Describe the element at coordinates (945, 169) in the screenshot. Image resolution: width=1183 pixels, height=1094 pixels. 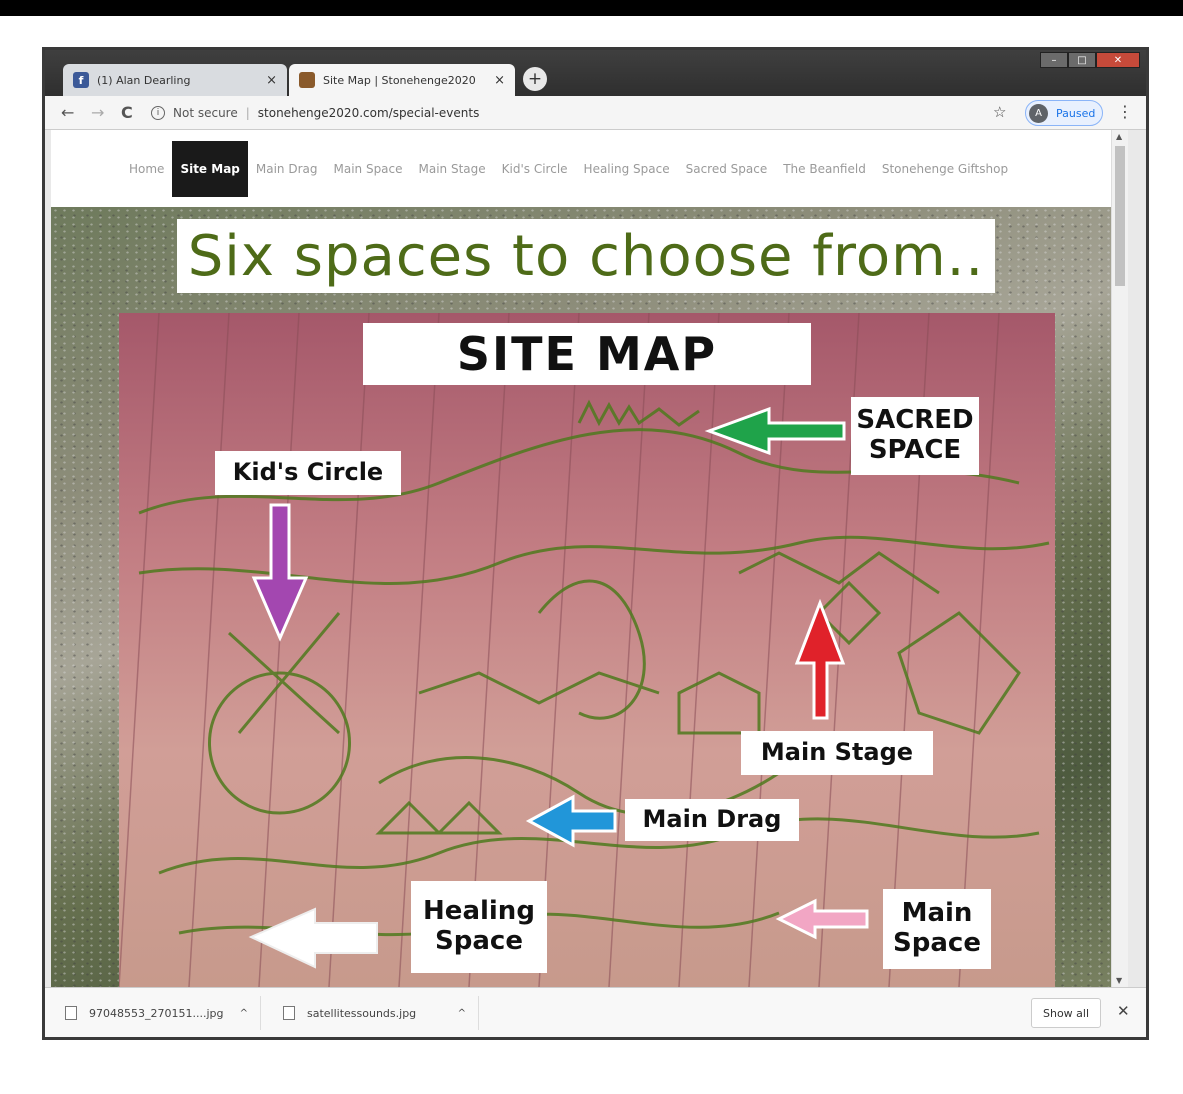
I see `nav-item-giftshop: Stonehenge Giftshop` at that location.